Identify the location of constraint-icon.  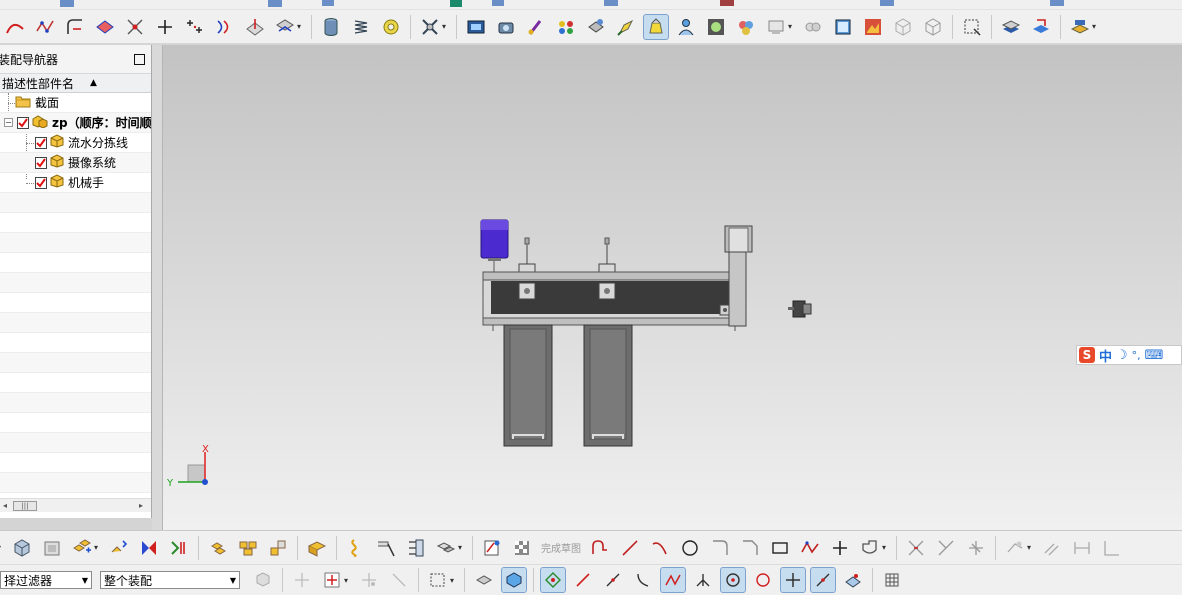
(1015, 548).